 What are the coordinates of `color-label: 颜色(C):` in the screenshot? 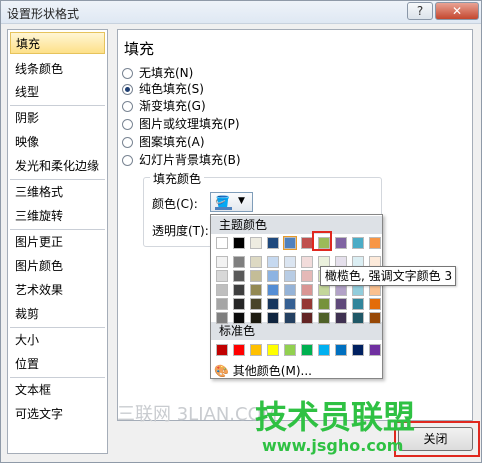 It's located at (175, 204).